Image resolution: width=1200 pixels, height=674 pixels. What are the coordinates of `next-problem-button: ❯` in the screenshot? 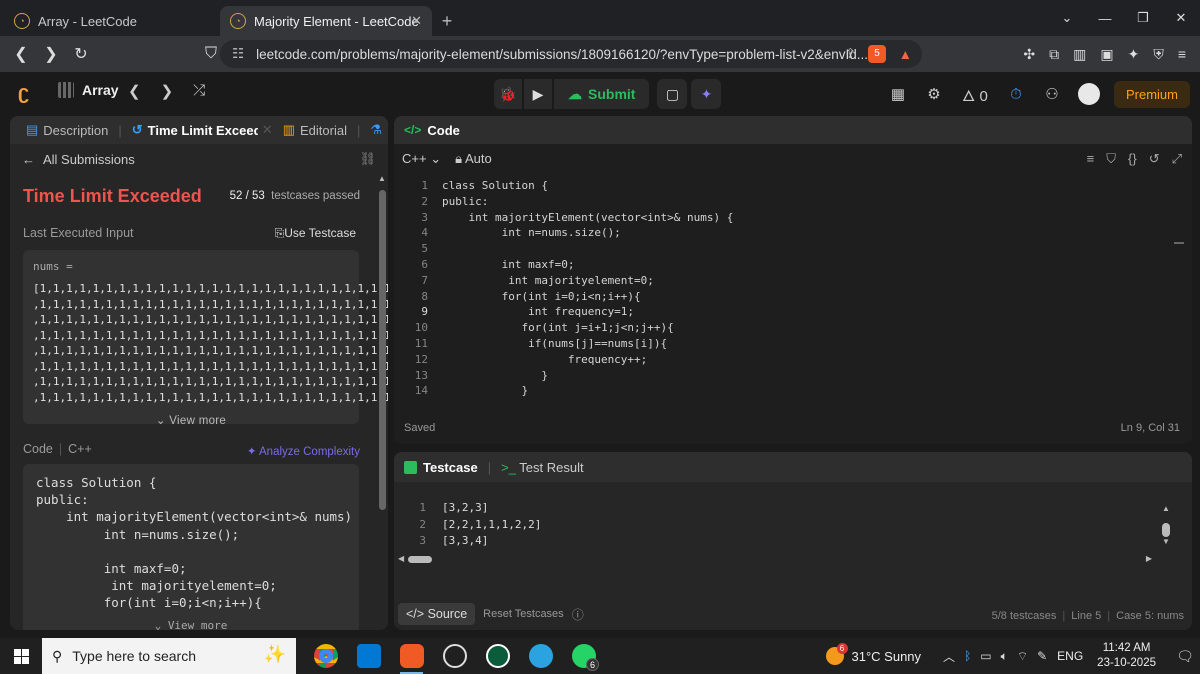 It's located at (167, 91).